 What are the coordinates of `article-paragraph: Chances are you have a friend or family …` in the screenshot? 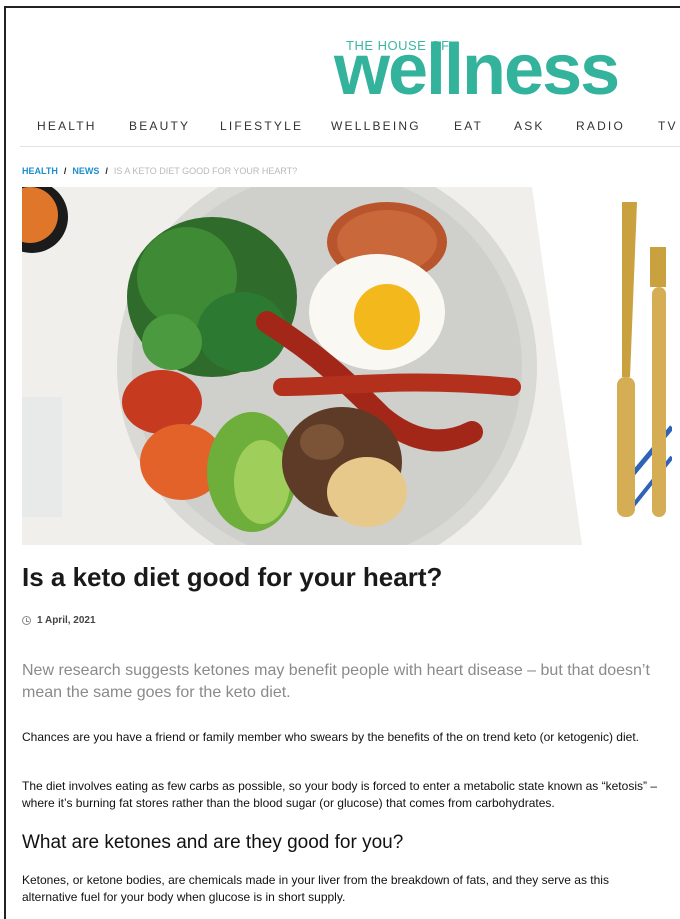 It's located at (330, 737).